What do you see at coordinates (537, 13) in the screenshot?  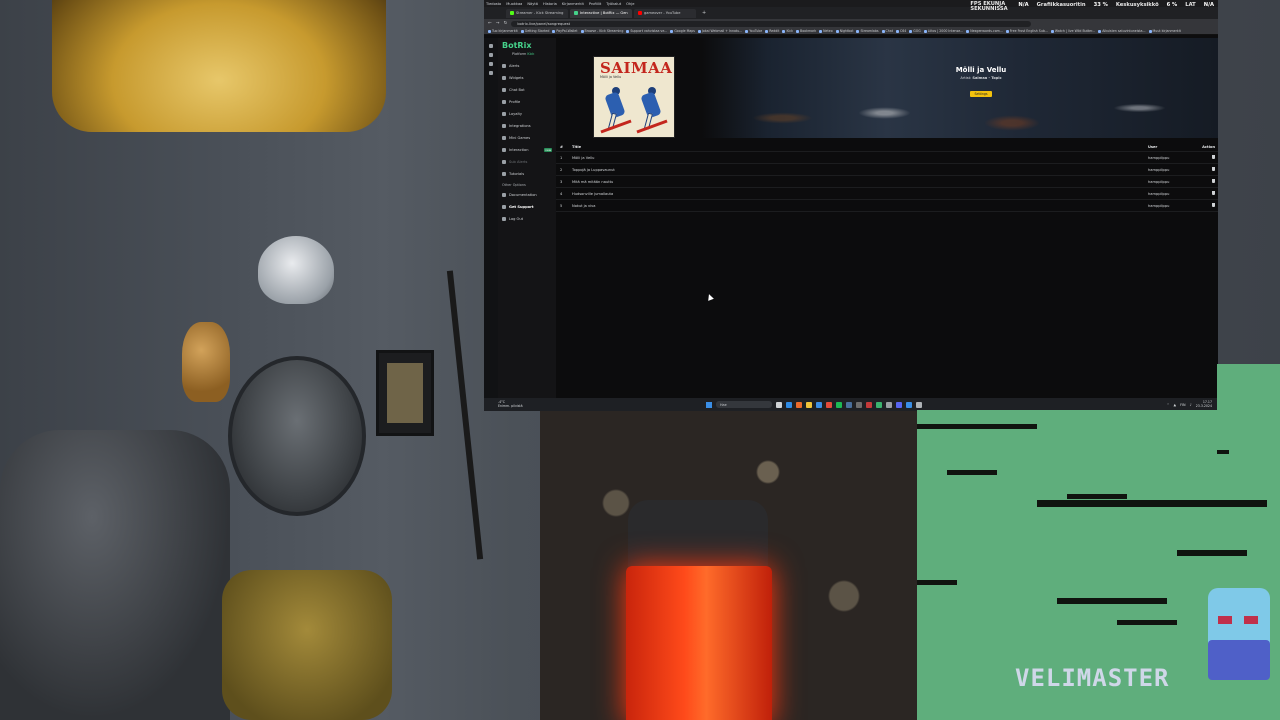 I see `tab-kick: Streamer - Kick Streaming` at bounding box center [537, 13].